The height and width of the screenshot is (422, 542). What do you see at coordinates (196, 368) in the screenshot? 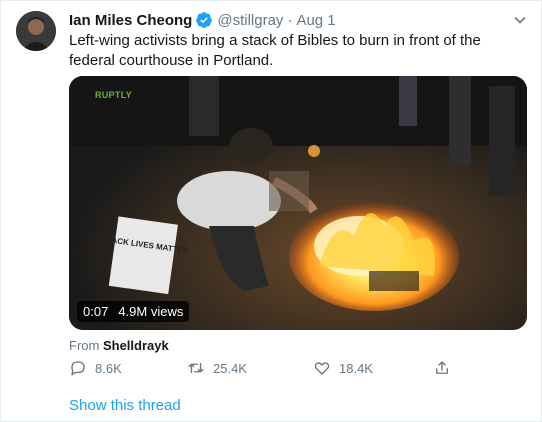
I see `retweet-icon` at bounding box center [196, 368].